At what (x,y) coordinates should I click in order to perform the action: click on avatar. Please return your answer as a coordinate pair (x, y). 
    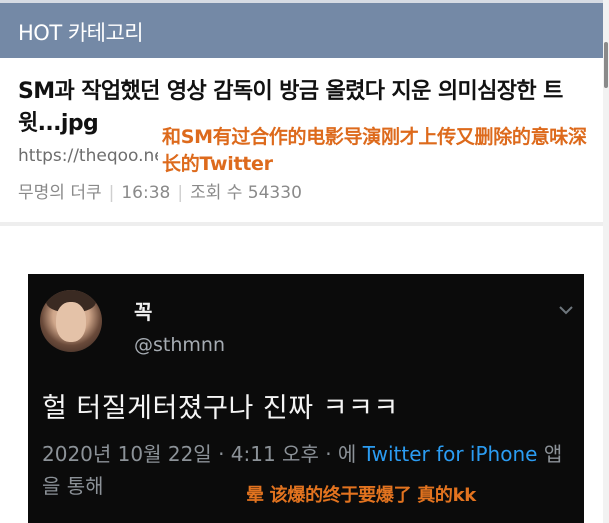
    Looking at the image, I should click on (71, 321).